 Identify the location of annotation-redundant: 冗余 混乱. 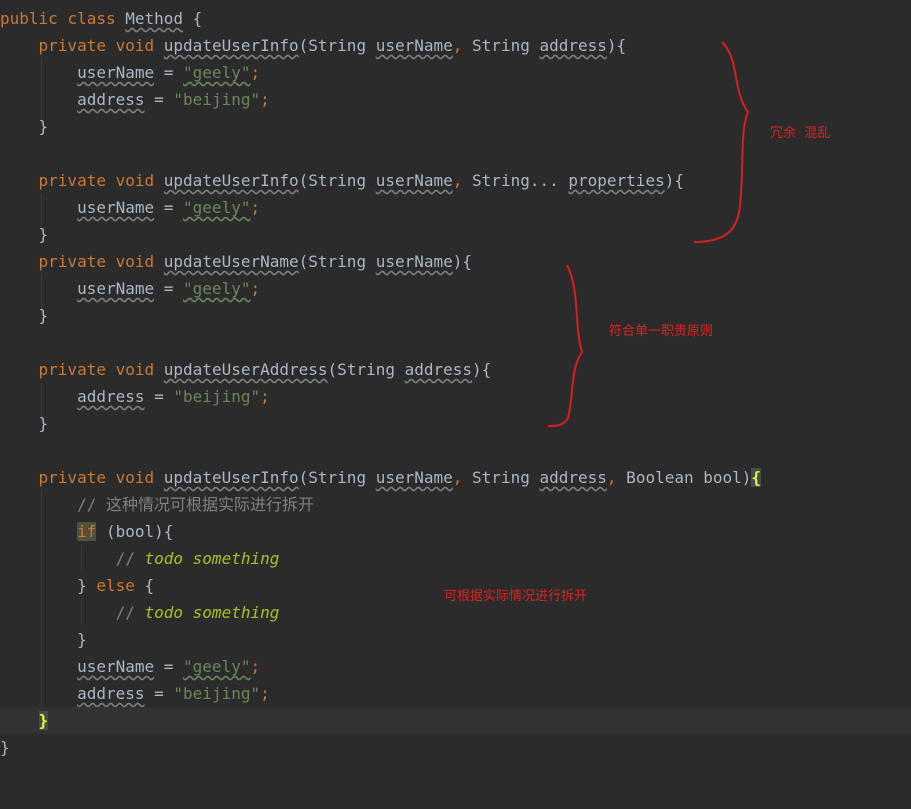
(800, 133).